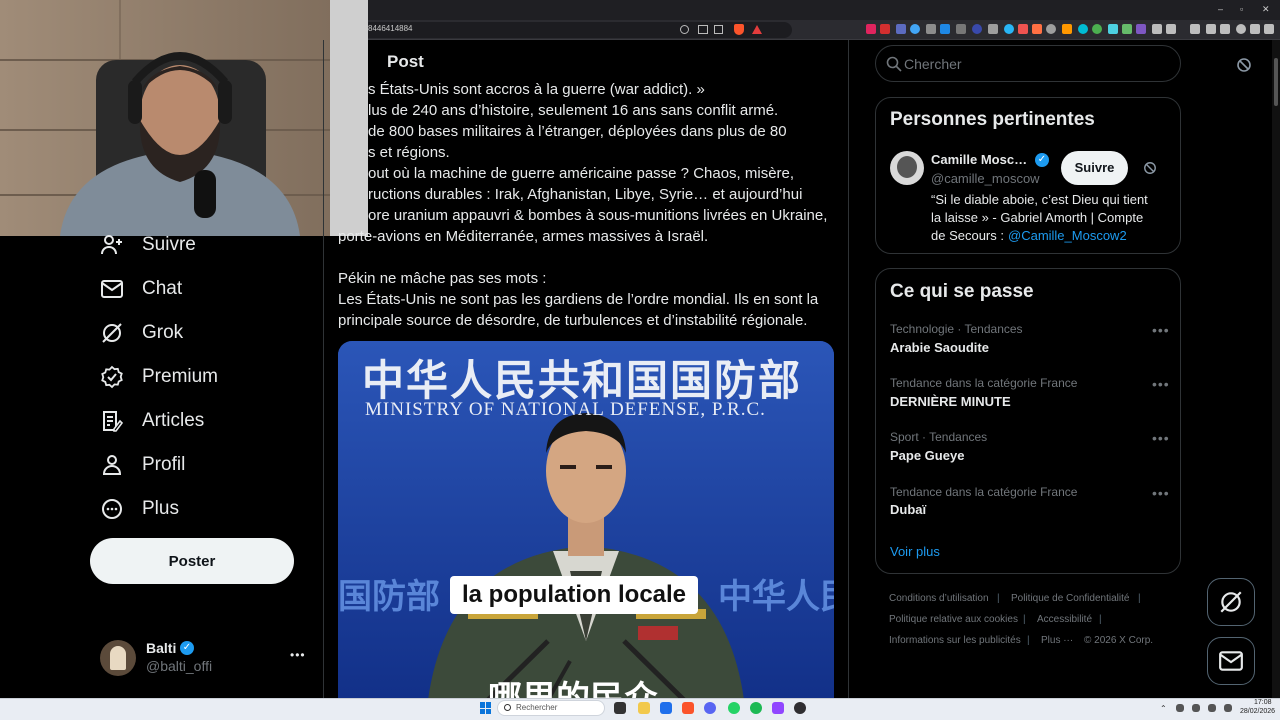 This screenshot has height=720, width=1280. What do you see at coordinates (139, 509) in the screenshot?
I see `nav-plus: Plus` at bounding box center [139, 509].